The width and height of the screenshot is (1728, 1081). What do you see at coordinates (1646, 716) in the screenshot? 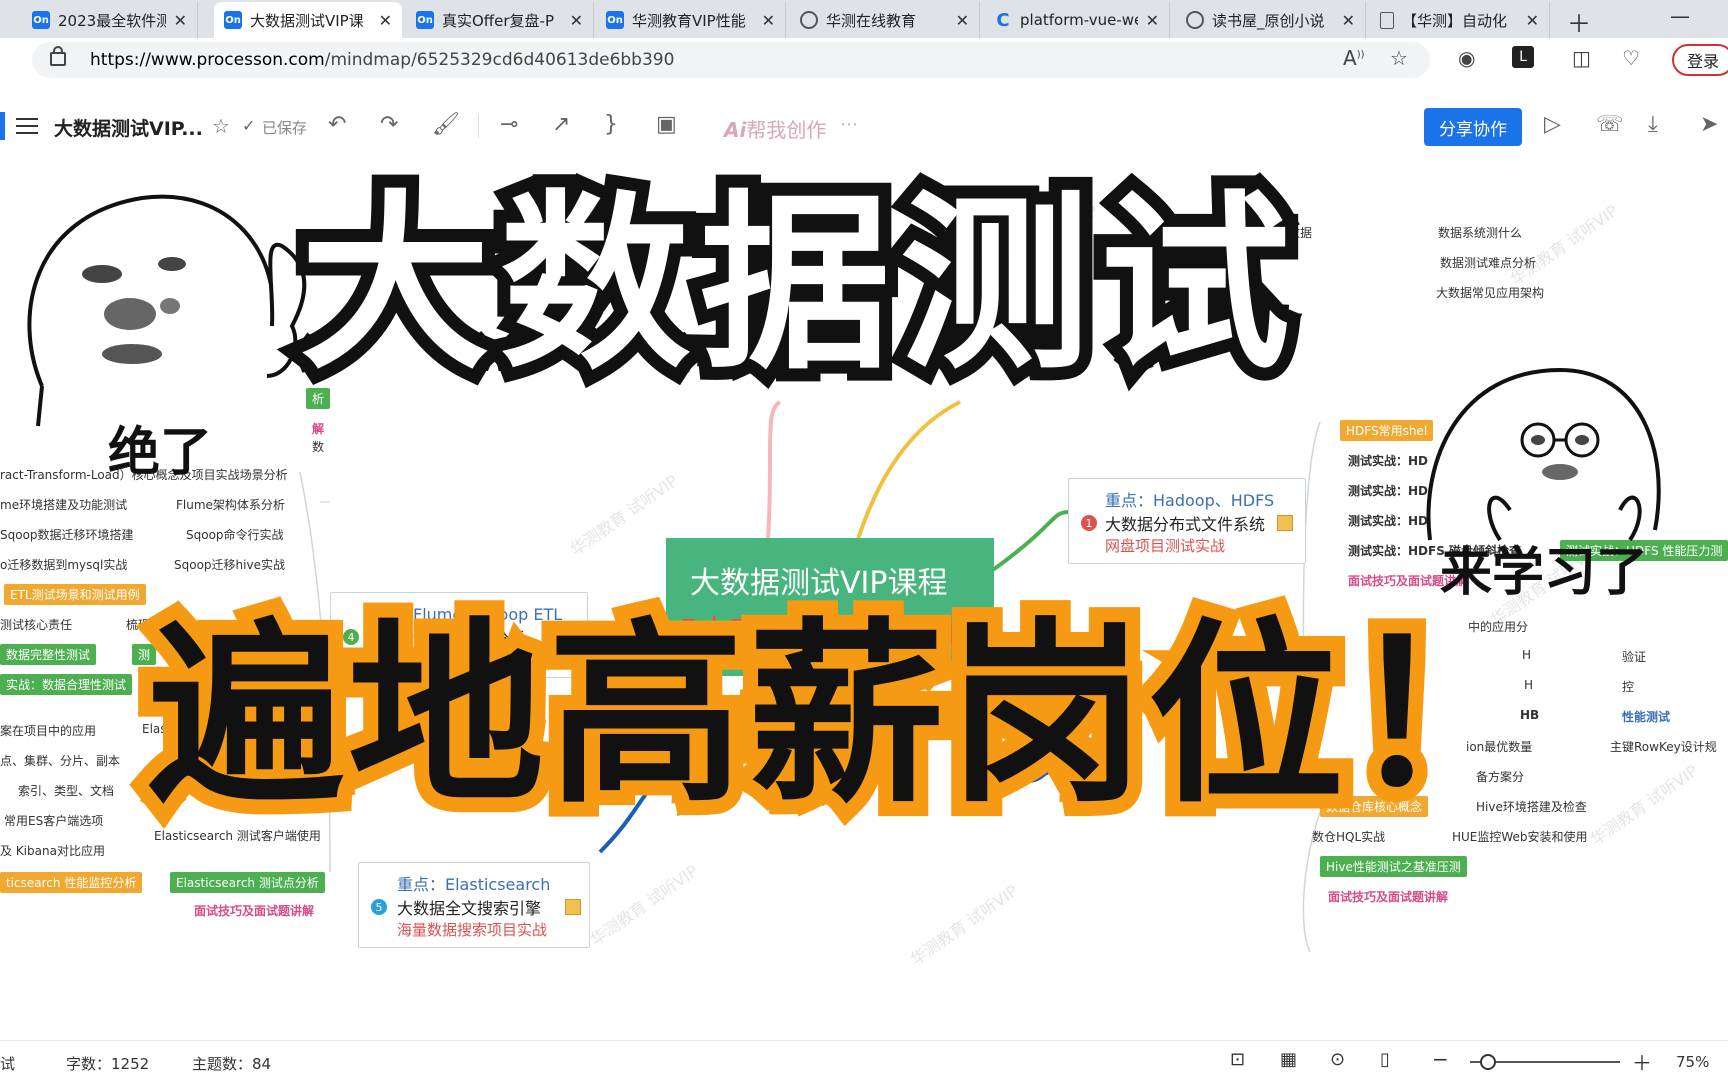
I see `topic-item: 性能测试` at bounding box center [1646, 716].